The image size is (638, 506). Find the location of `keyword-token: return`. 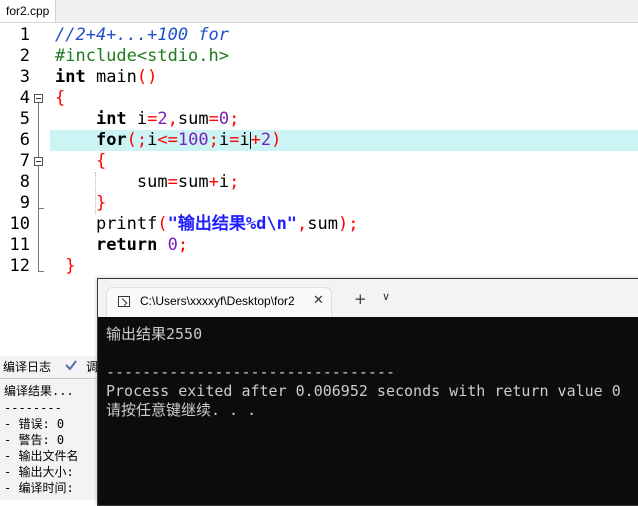

keyword-token: return is located at coordinates (126, 245).